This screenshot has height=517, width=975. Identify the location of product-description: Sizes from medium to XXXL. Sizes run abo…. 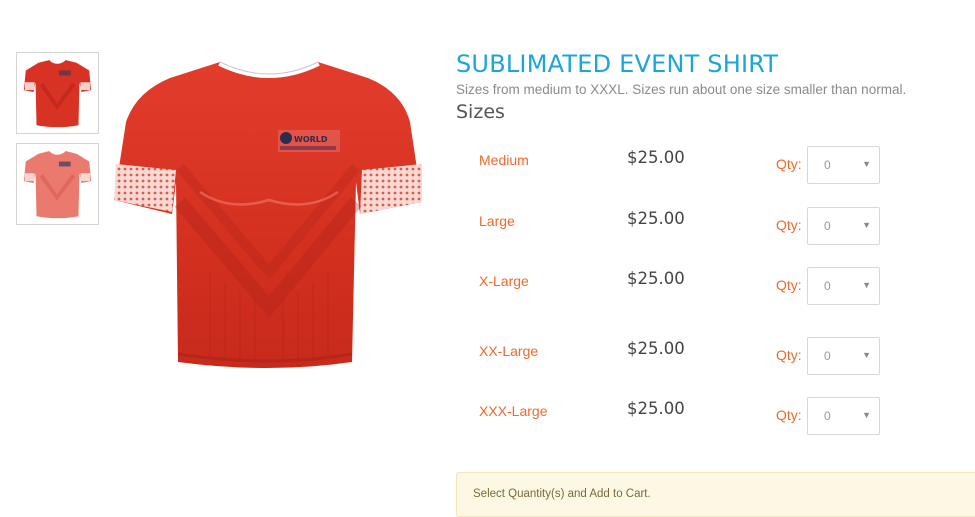
(681, 89).